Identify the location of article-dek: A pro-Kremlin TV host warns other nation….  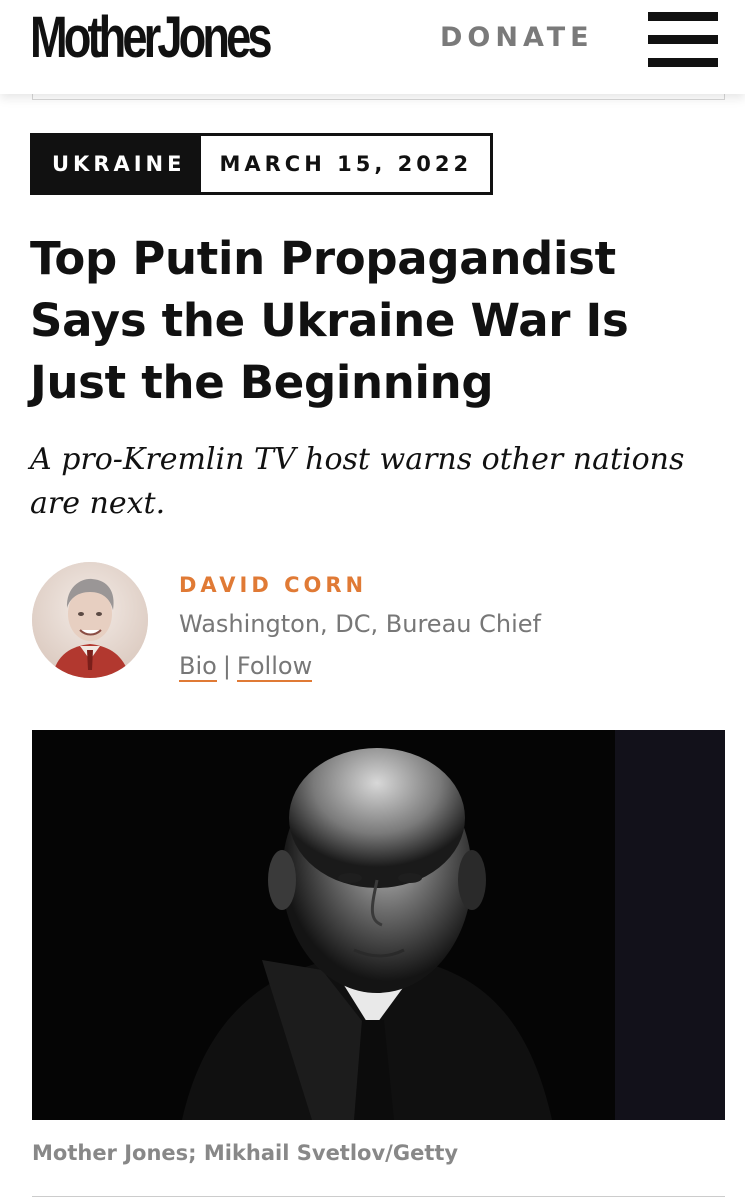
(357, 481).